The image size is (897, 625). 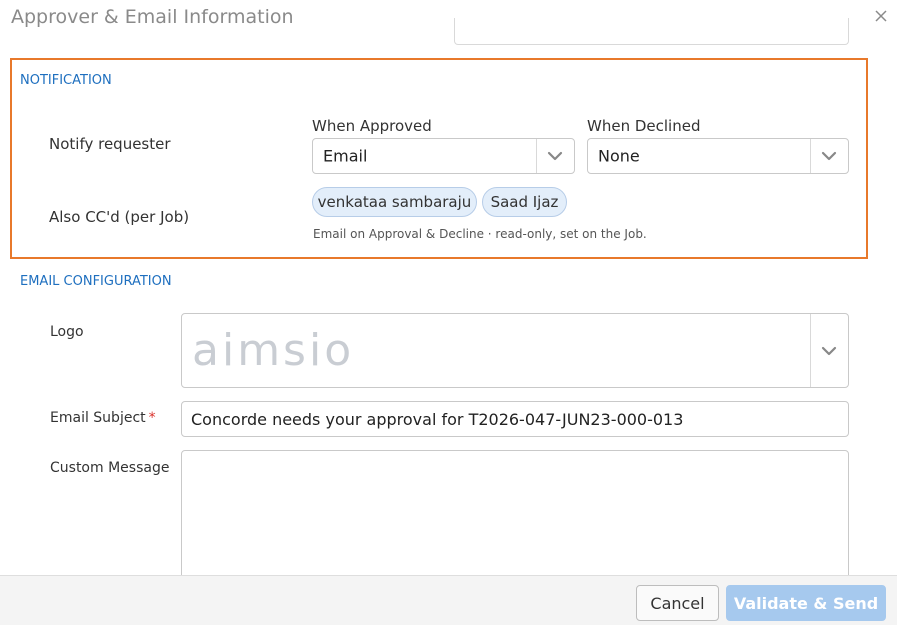 I want to click on cc-chip: venkataa sambaraju, so click(x=394, y=202).